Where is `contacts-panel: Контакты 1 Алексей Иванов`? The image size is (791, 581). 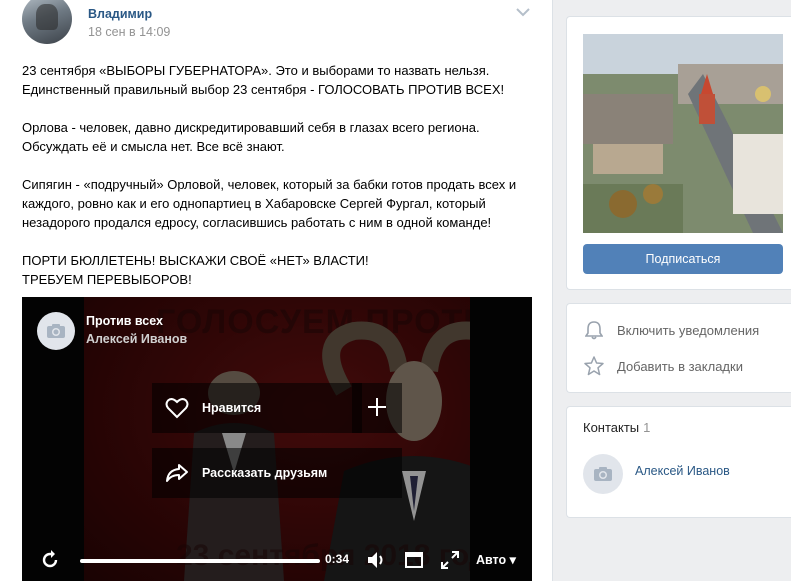
contacts-panel: Контакты 1 Алексей Иванов is located at coordinates (678, 462).